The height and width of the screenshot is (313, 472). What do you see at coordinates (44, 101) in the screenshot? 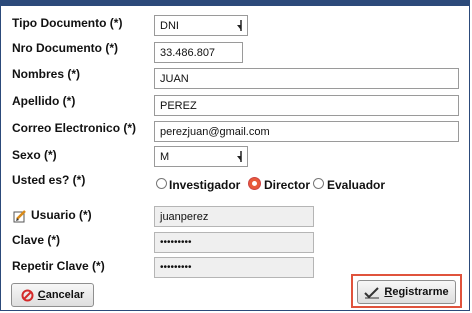
I see `apellido-label: Apellido (*)` at bounding box center [44, 101].